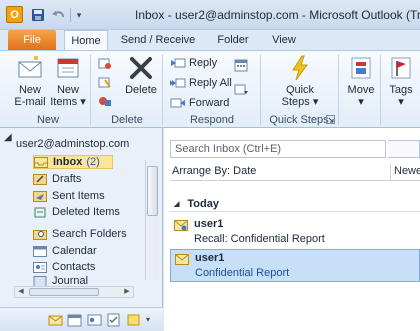 Image resolution: width=420 pixels, height=331 pixels. I want to click on search-input: Search Inbox (Ctrl+E), so click(278, 149).